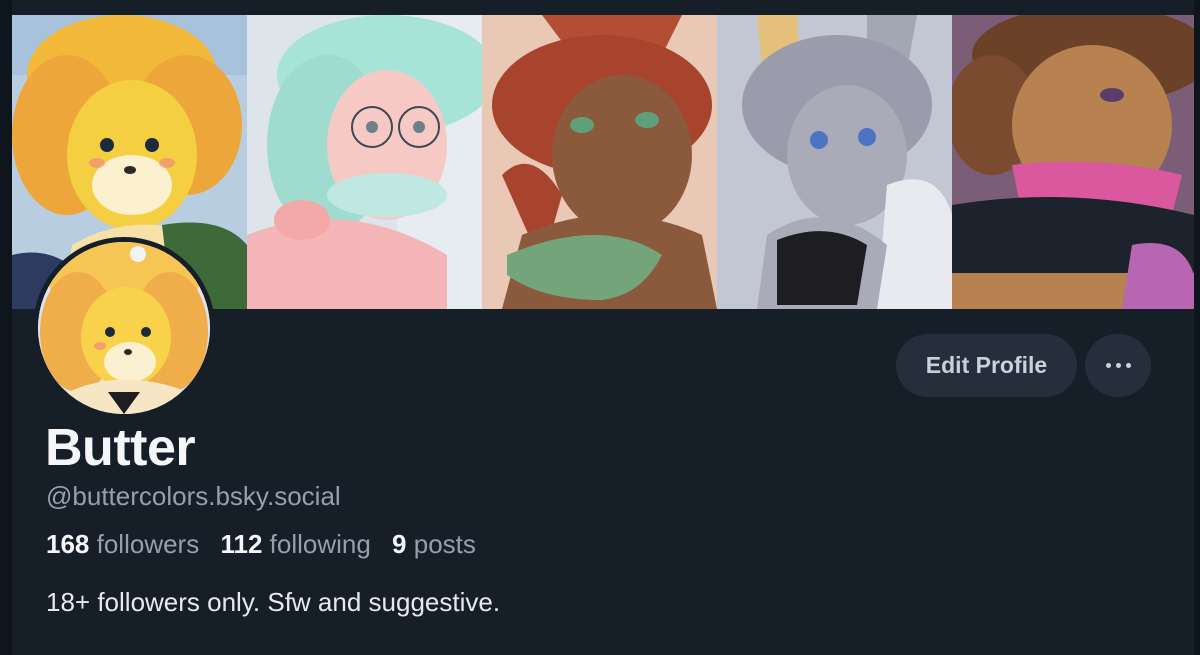 Image resolution: width=1200 pixels, height=655 pixels. I want to click on profile-bio: 18+ followers only. Sfw and suggestive., so click(273, 602).